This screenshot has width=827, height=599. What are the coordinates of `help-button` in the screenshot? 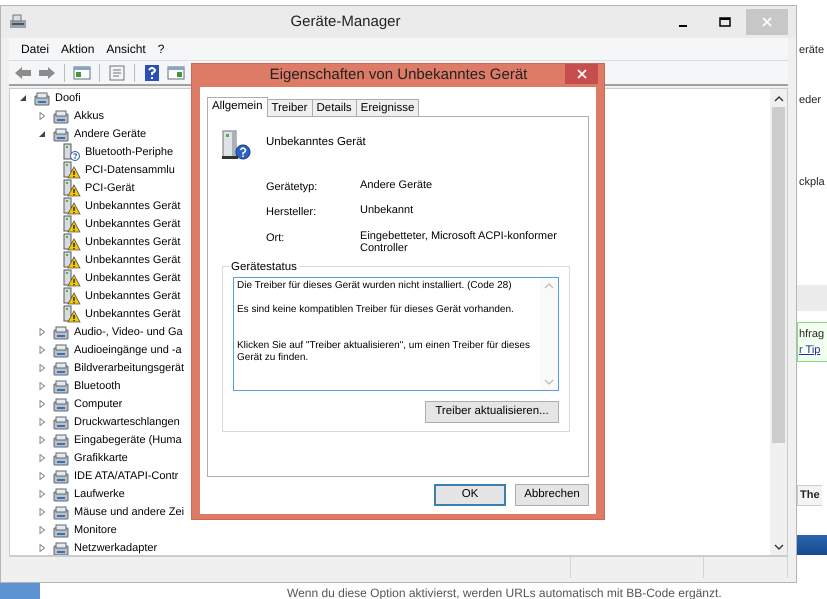 It's located at (152, 72).